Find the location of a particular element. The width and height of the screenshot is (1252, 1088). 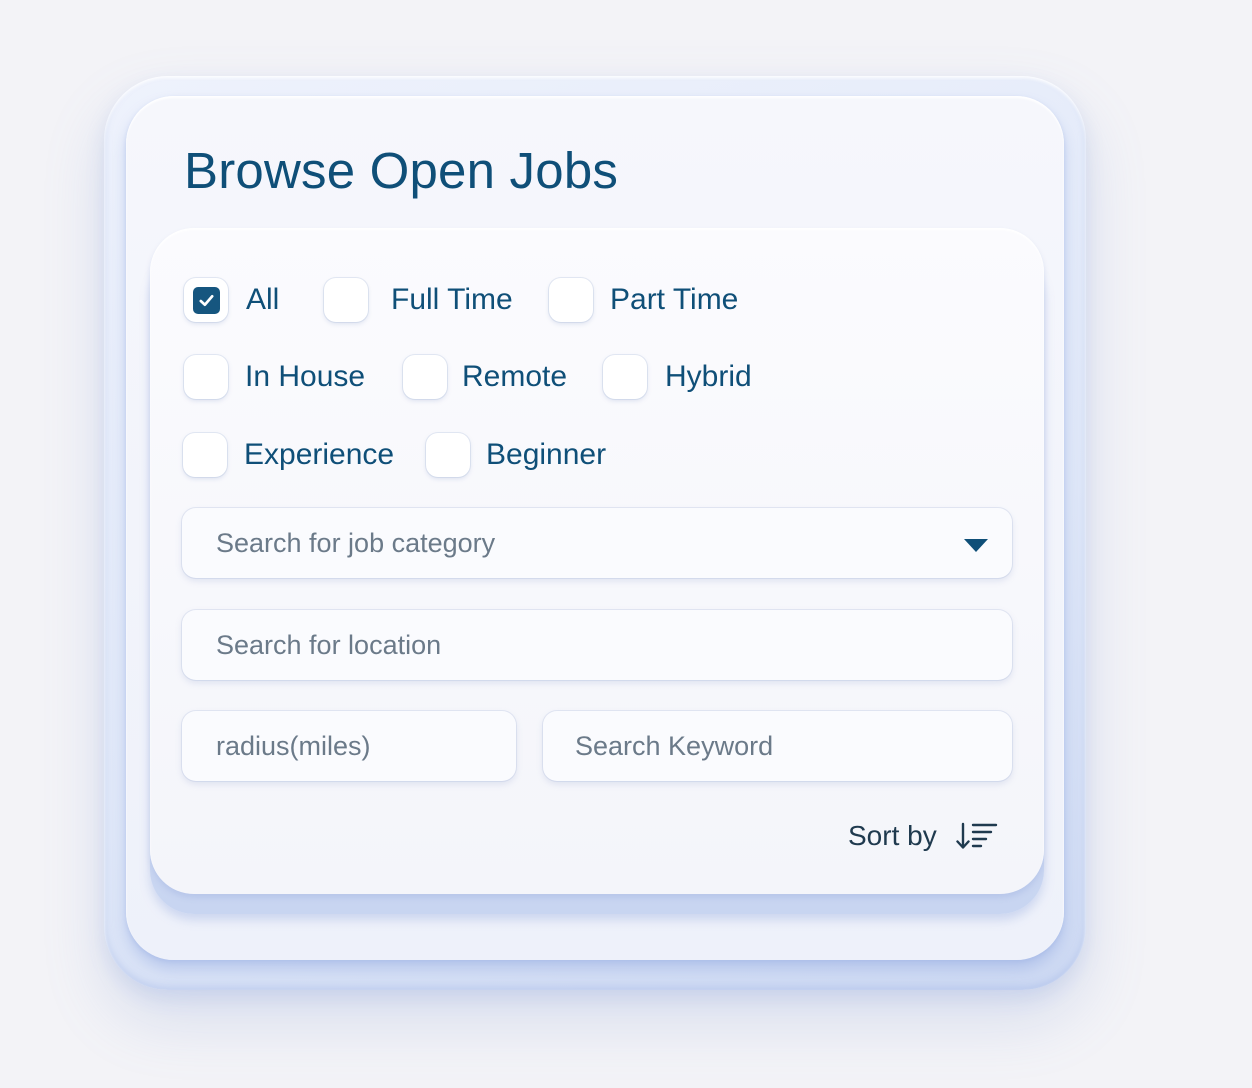

checkbox-checked-indicator is located at coordinates (206, 300).